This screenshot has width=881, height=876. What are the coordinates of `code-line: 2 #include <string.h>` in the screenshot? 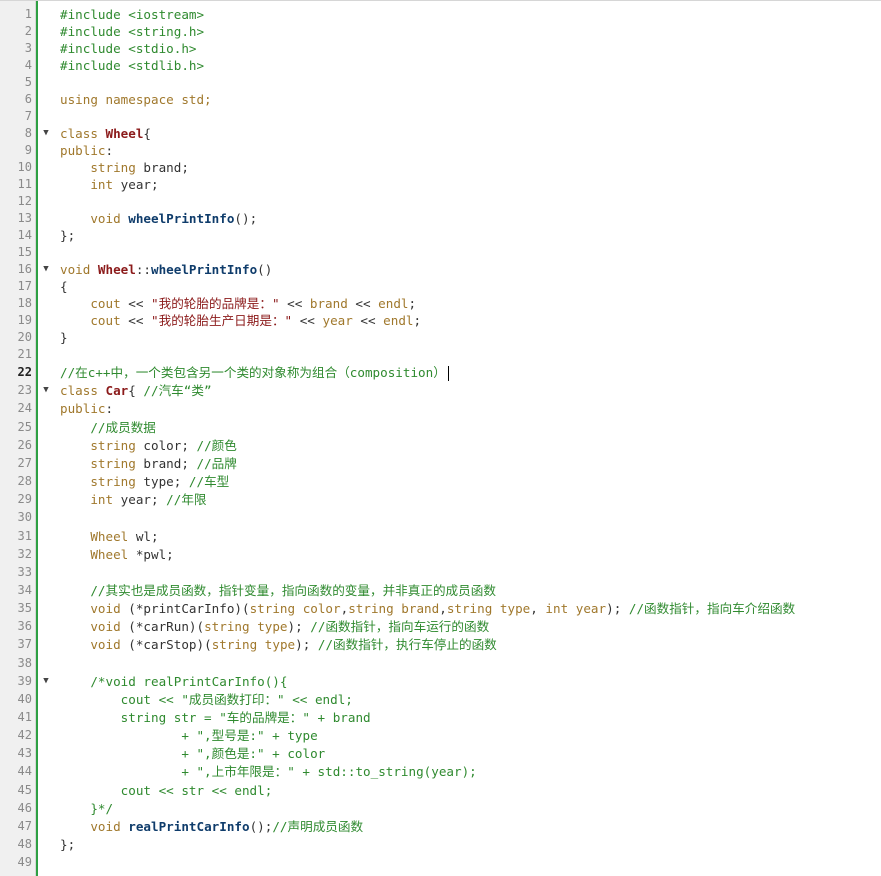 It's located at (440, 31).